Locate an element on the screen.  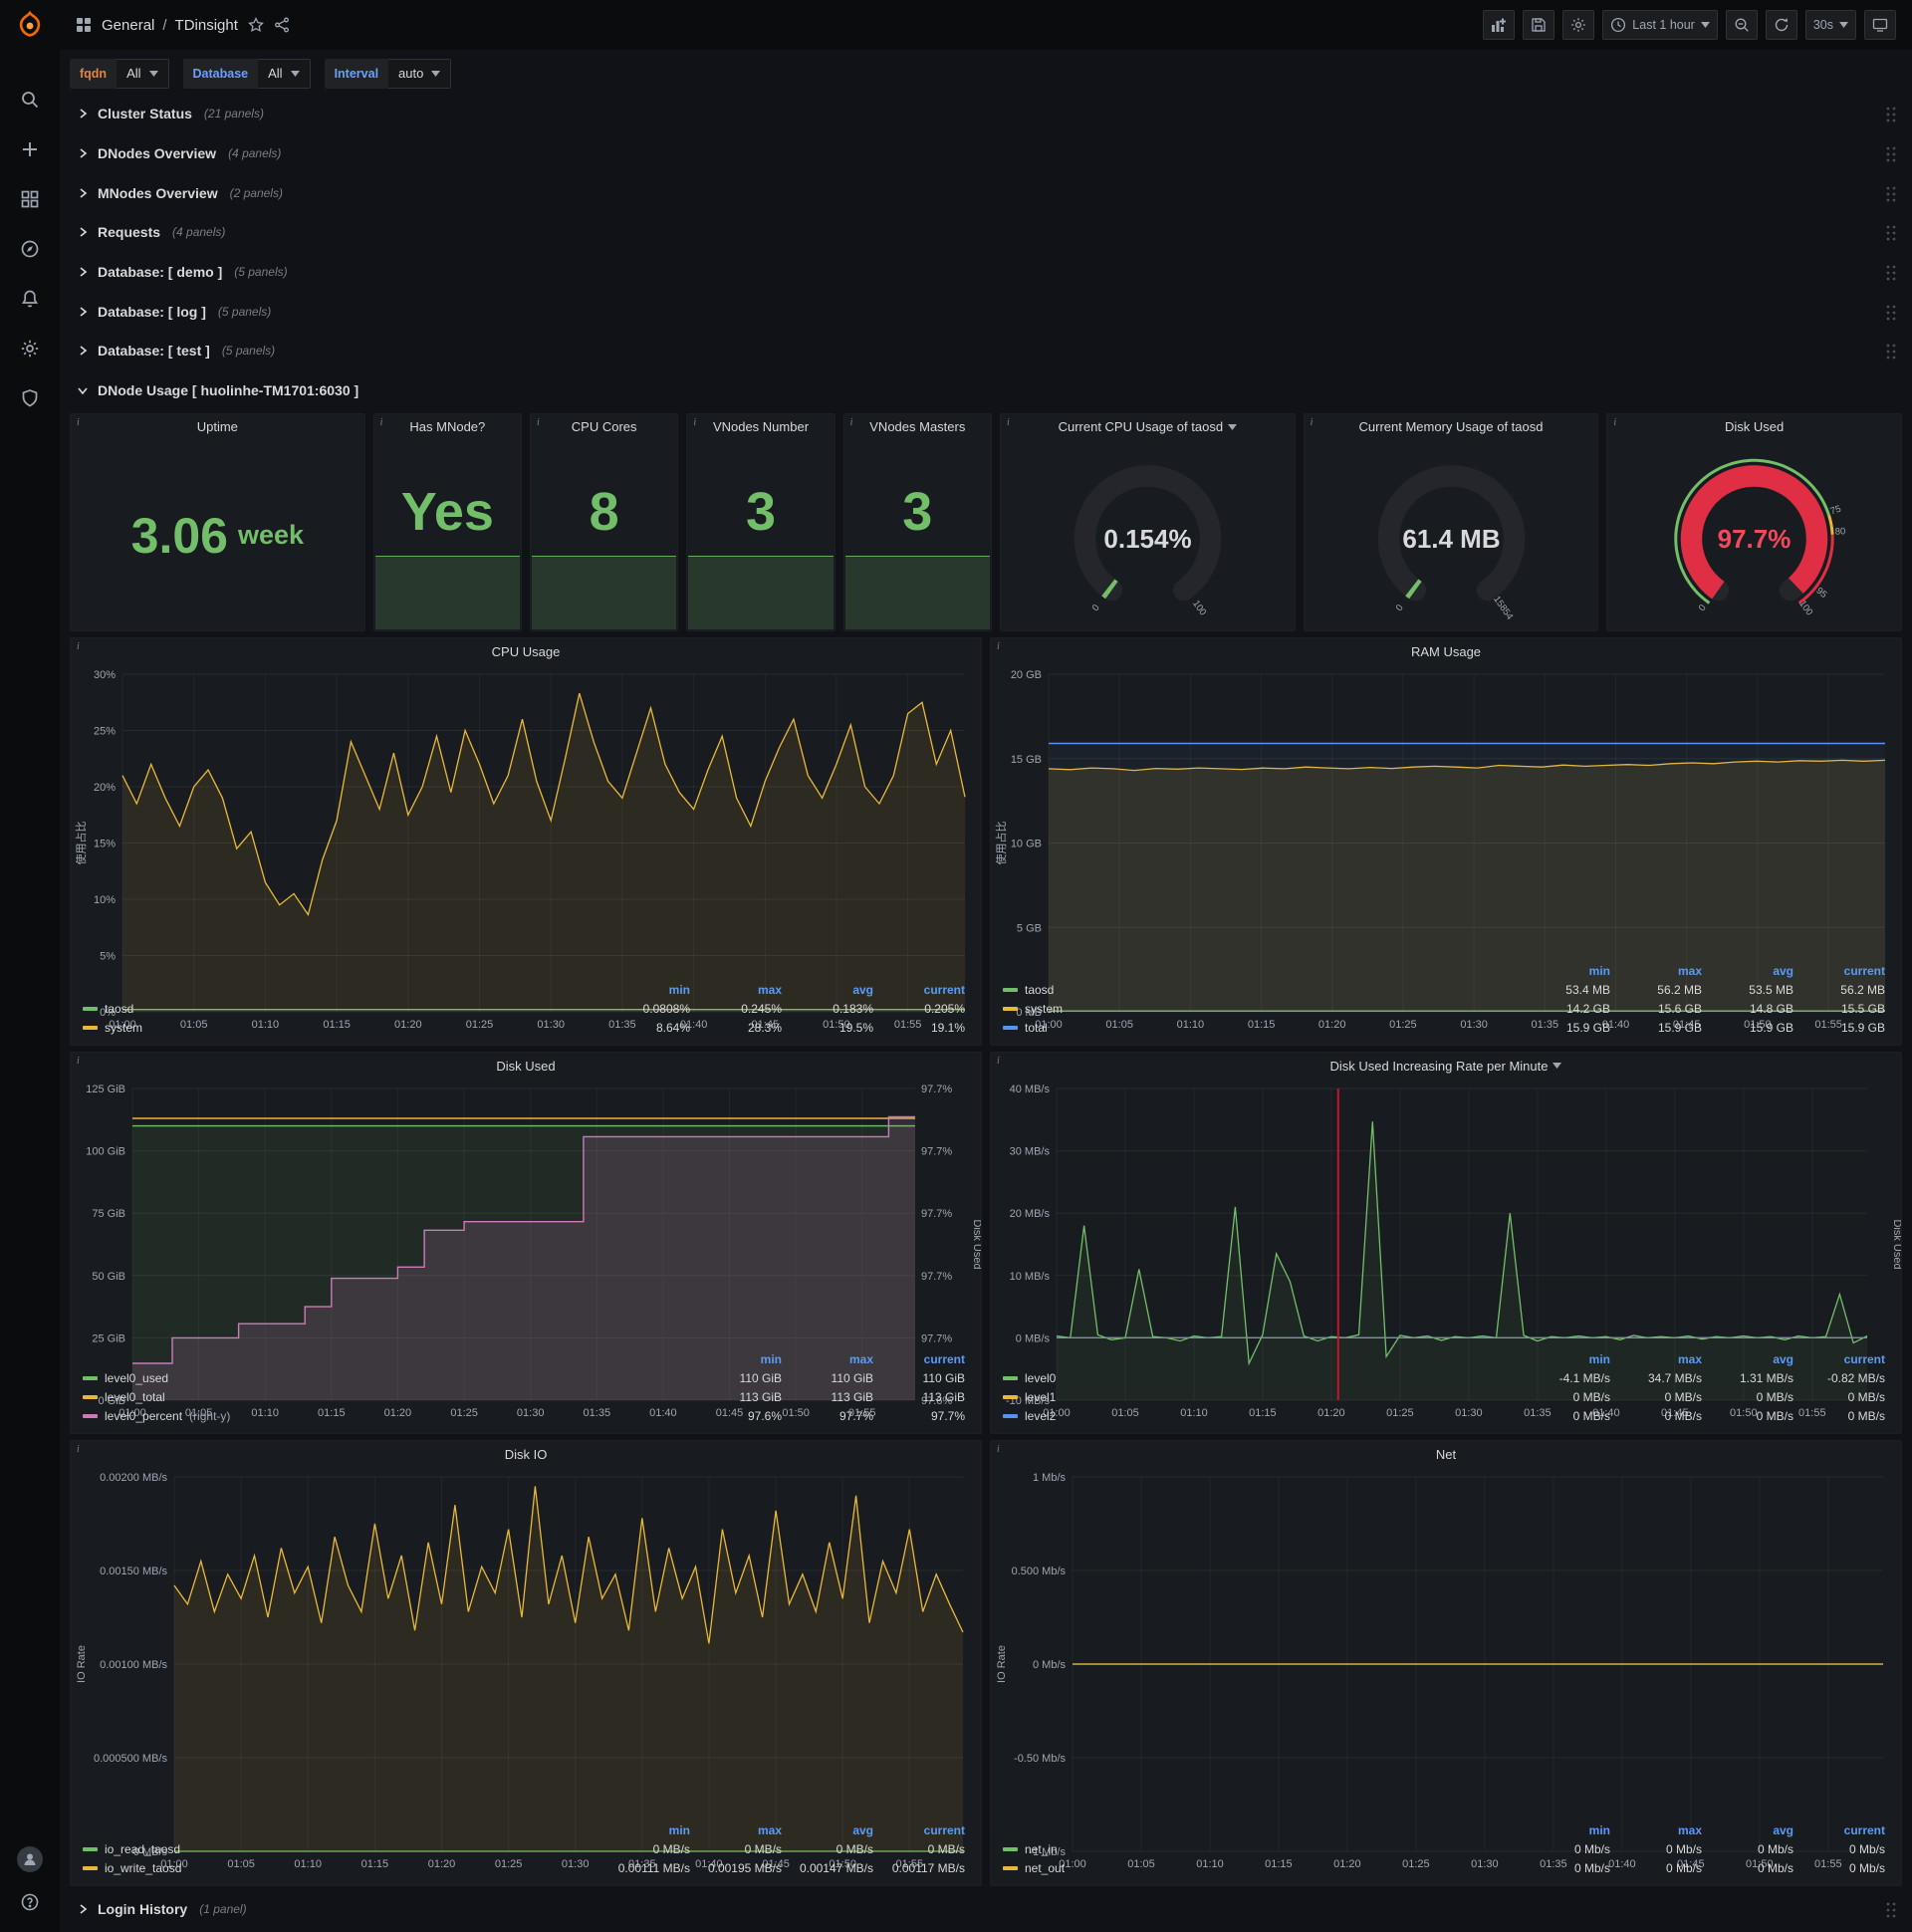
panel-title: VNodes Number is located at coordinates (760, 427).